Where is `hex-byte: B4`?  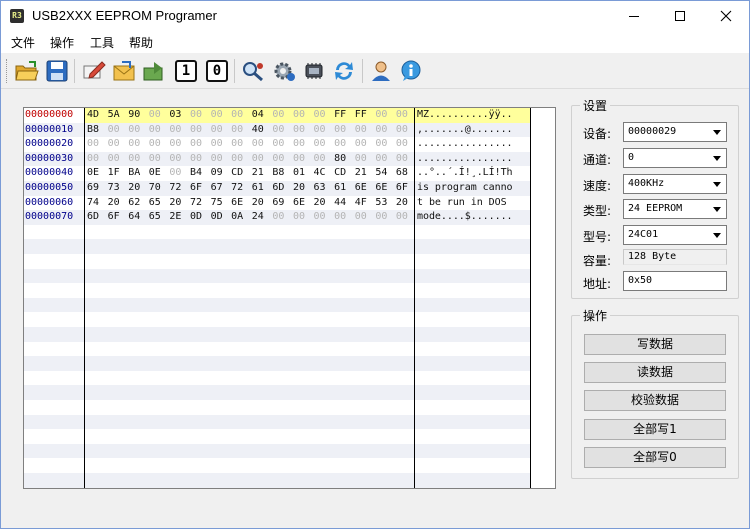
hex-byte: B4 is located at coordinates (200, 173).